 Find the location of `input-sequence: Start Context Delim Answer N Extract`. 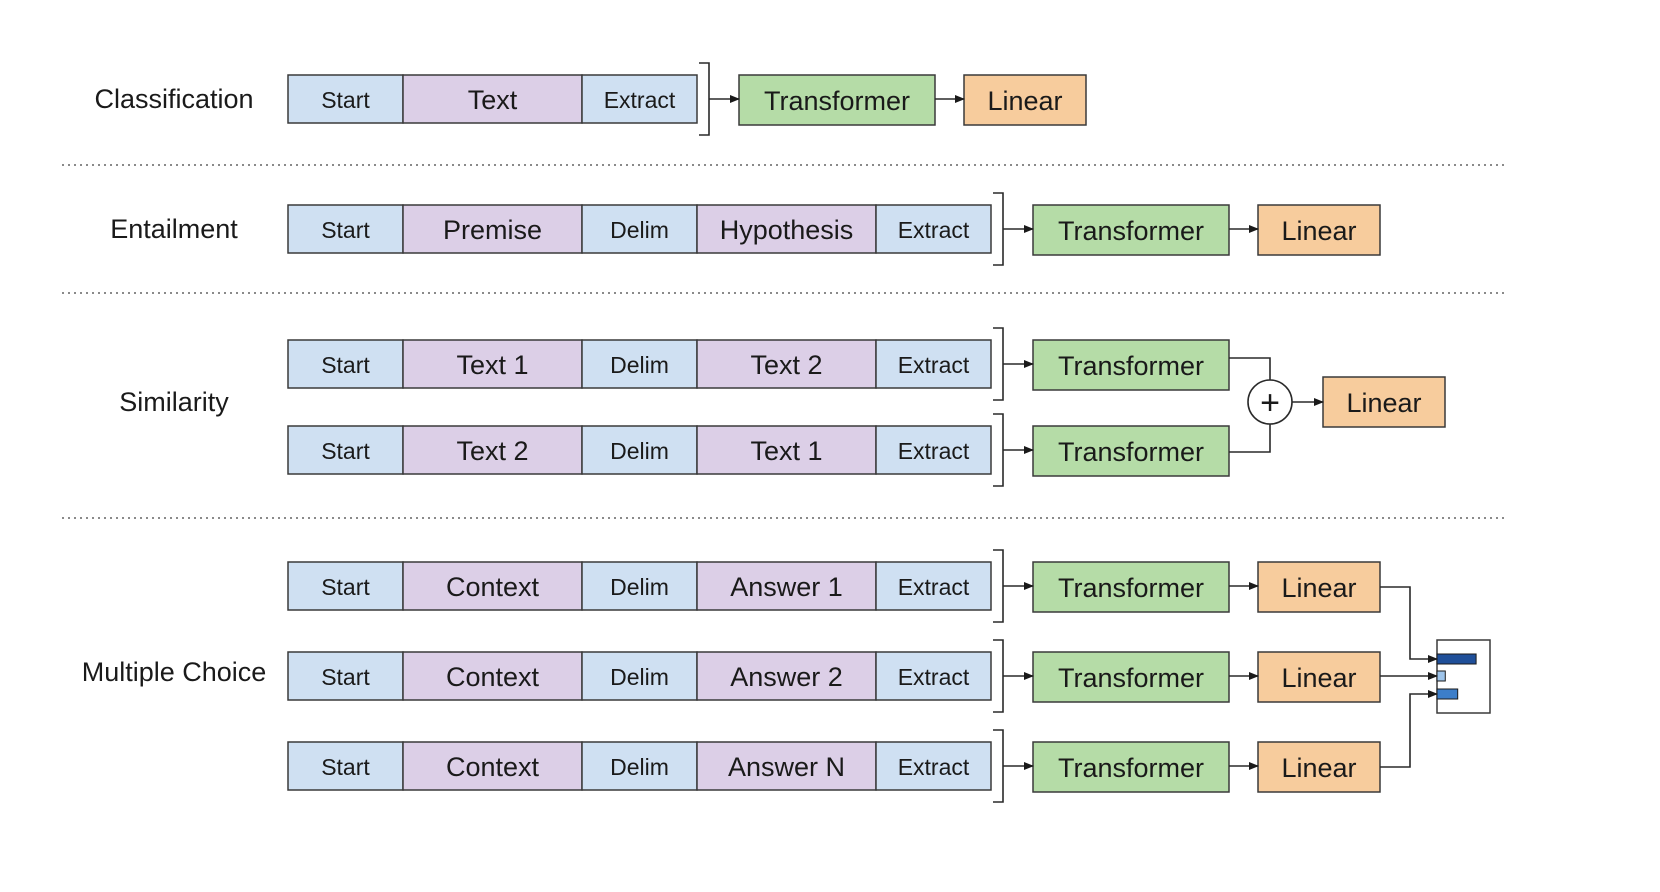

input-sequence: Start Context Delim Answer N Extract is located at coordinates (639, 766).